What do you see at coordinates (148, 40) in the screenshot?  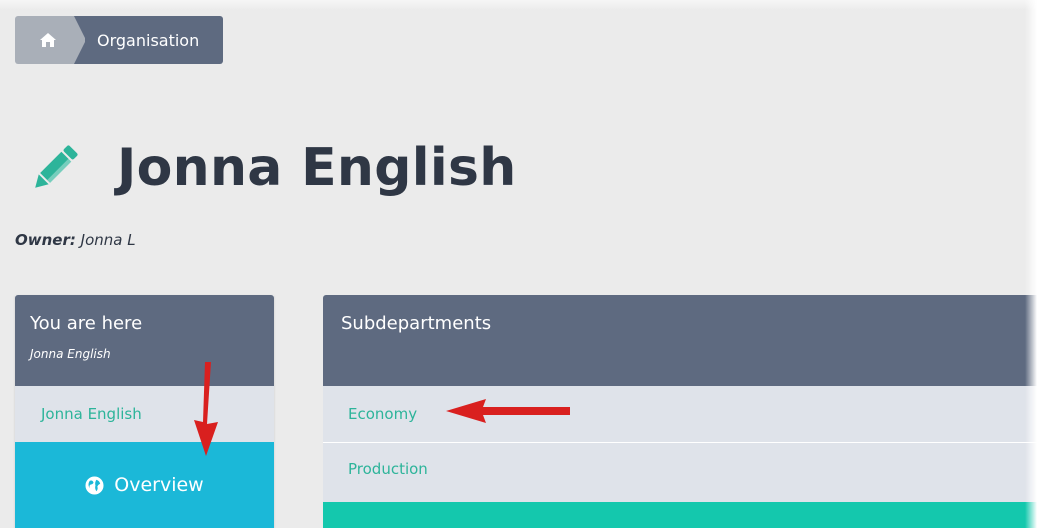 I see `breadcrumb-label: Organisation` at bounding box center [148, 40].